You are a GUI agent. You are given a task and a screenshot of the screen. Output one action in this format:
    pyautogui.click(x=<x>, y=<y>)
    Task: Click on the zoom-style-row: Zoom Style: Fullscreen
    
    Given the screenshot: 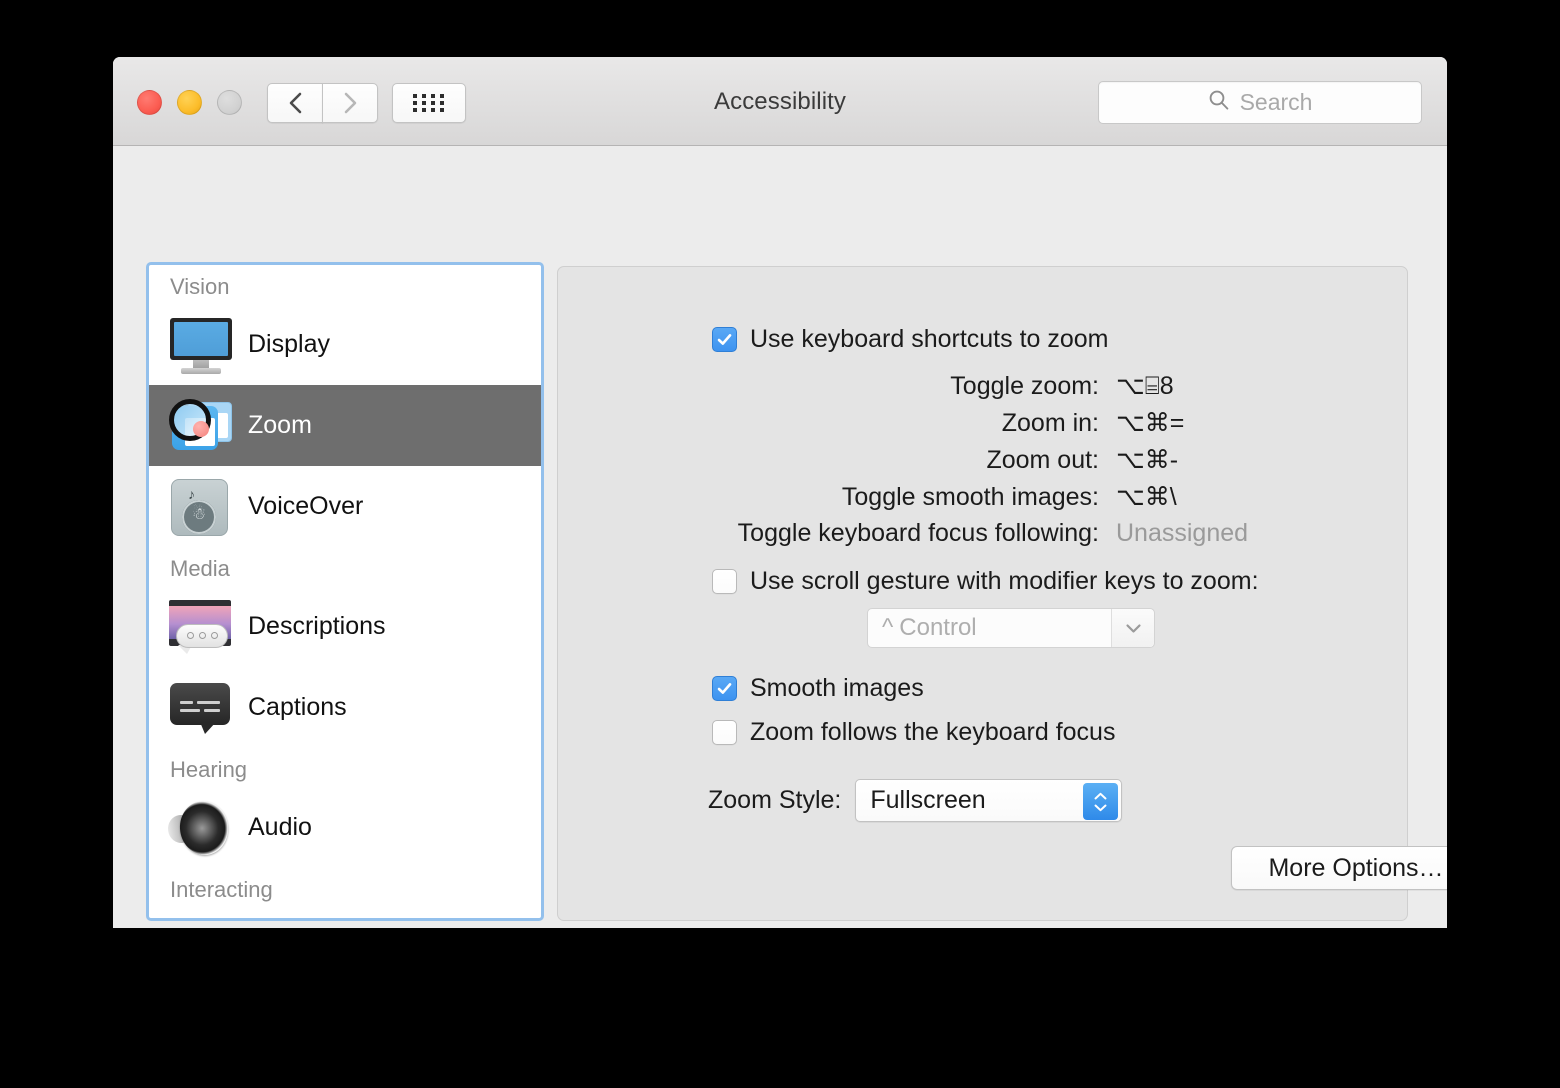 What is the action you would take?
    pyautogui.click(x=915, y=800)
    